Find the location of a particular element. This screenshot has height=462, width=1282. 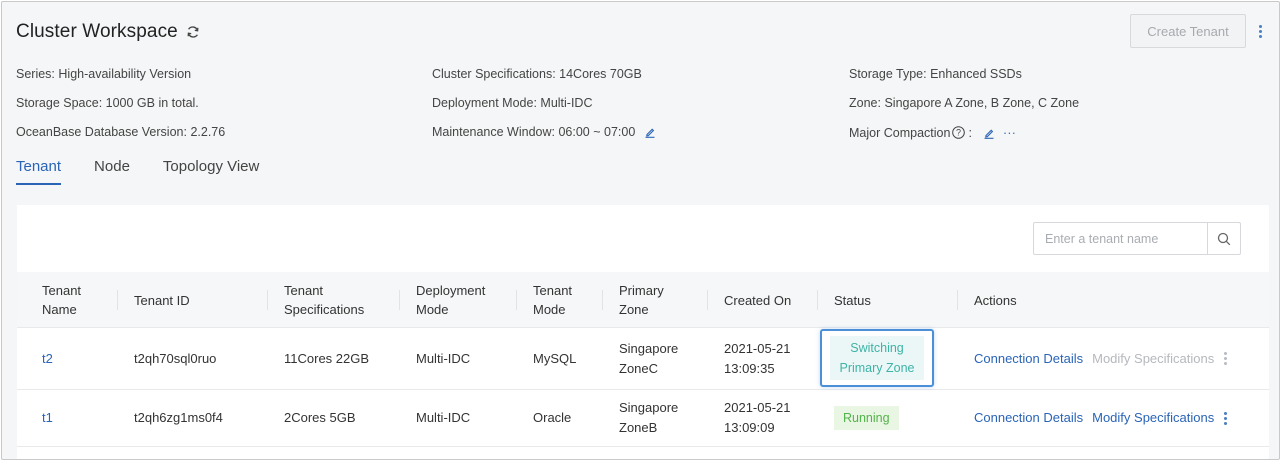

compaction-colon: : is located at coordinates (970, 132).